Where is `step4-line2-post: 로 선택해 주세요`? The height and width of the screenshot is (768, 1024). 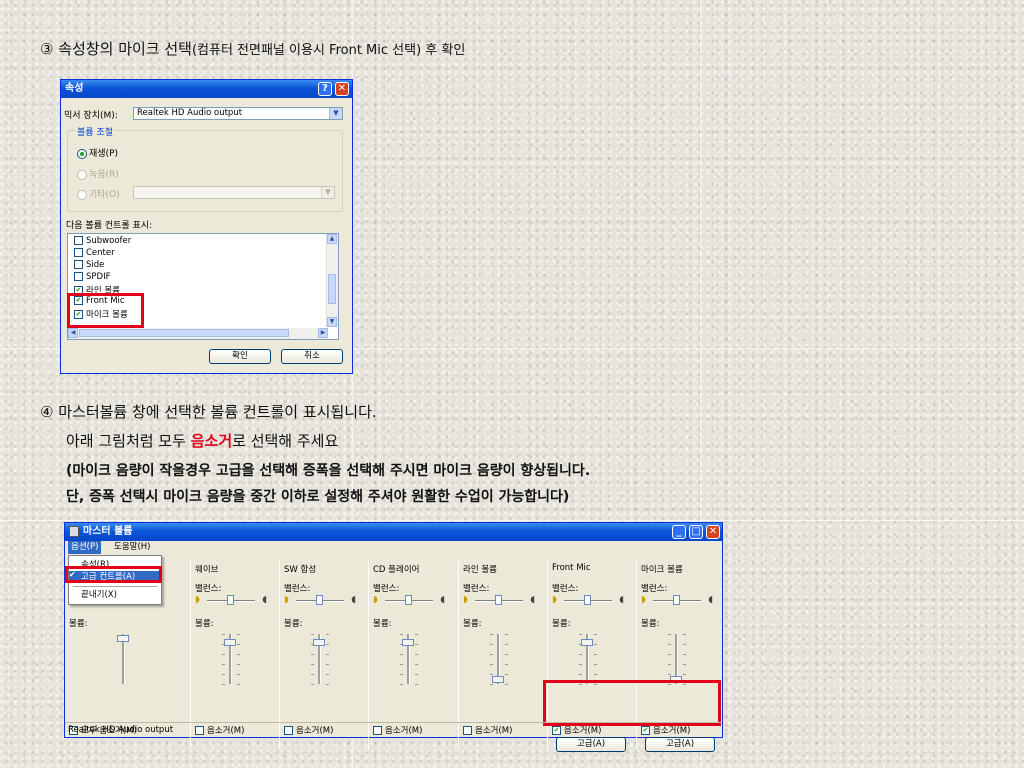 step4-line2-post: 로 선택해 주세요 is located at coordinates (285, 441).